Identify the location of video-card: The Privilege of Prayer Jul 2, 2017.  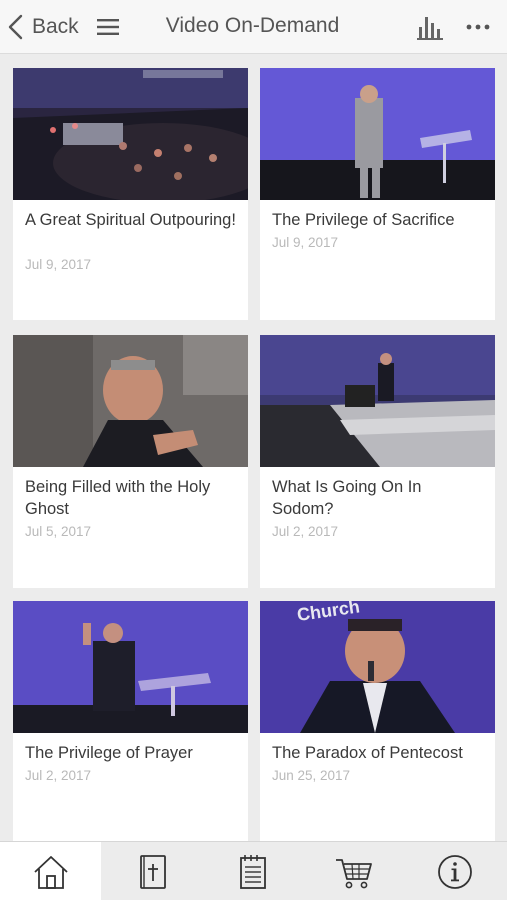
(130, 721).